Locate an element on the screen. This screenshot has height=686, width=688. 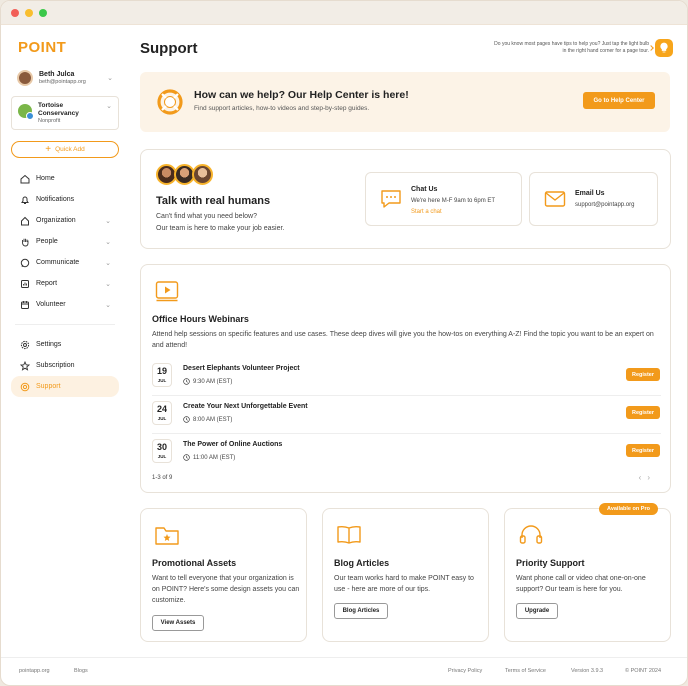
pro-badge: Available on Pro is located at coordinates (628, 509).